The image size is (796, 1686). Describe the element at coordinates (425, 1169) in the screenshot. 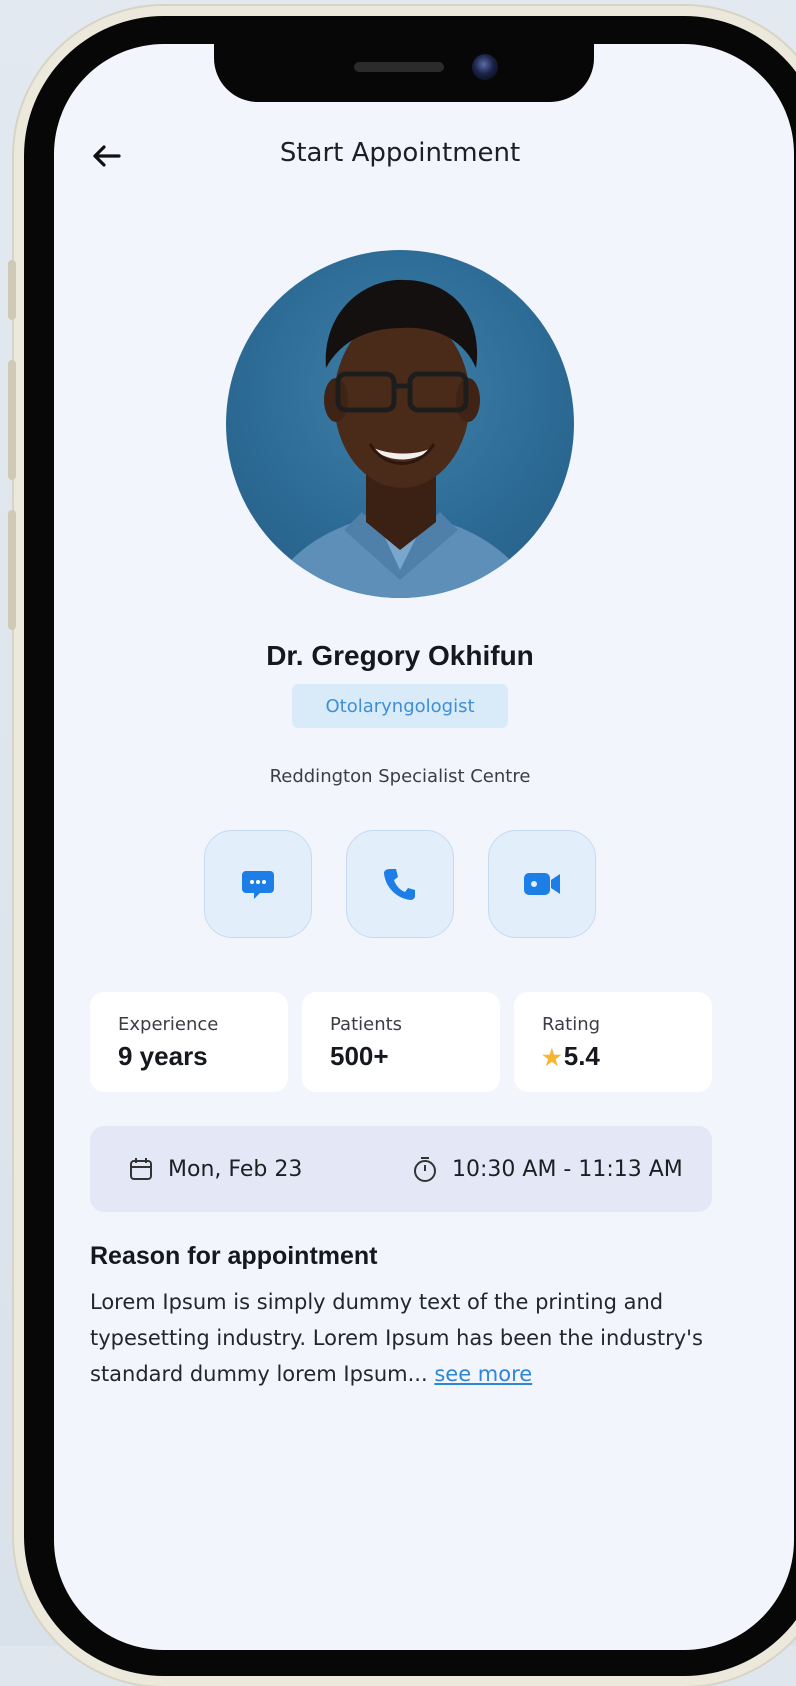

I see `stopwatch-icon` at that location.